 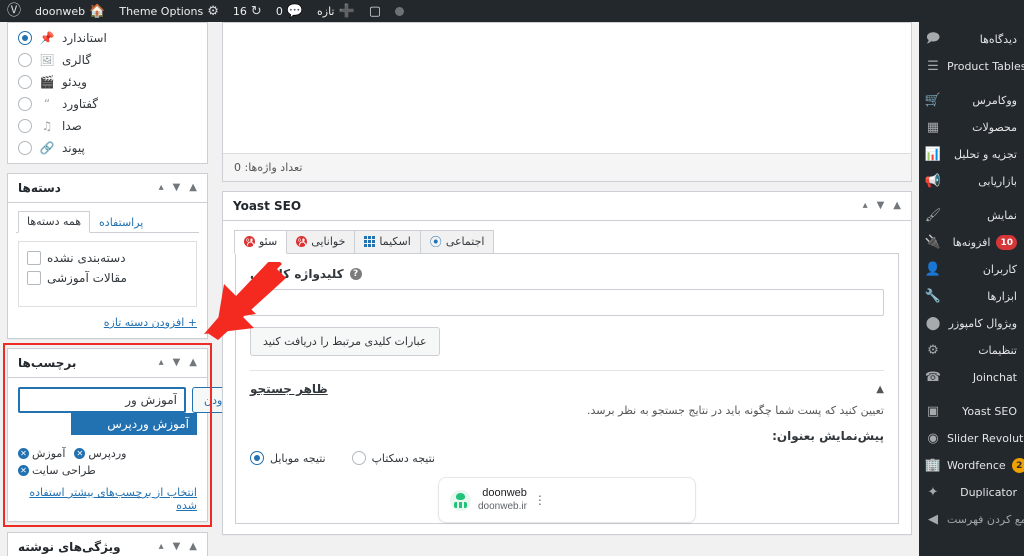 I want to click on category-row: مقالات آموزشی, so click(x=107, y=278).